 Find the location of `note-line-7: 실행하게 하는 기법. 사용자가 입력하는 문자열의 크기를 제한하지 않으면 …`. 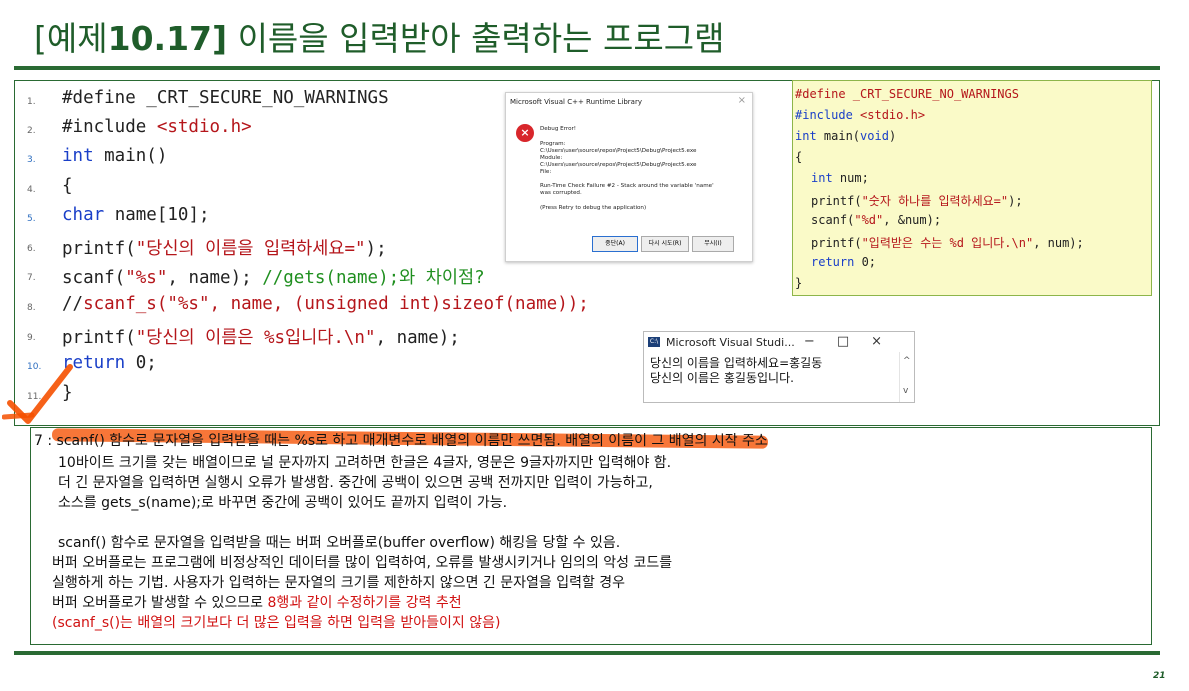

note-line-7: 실행하게 하는 기법. 사용자가 입력하는 문자열의 크기를 제한하지 않으면 … is located at coordinates (339, 583).